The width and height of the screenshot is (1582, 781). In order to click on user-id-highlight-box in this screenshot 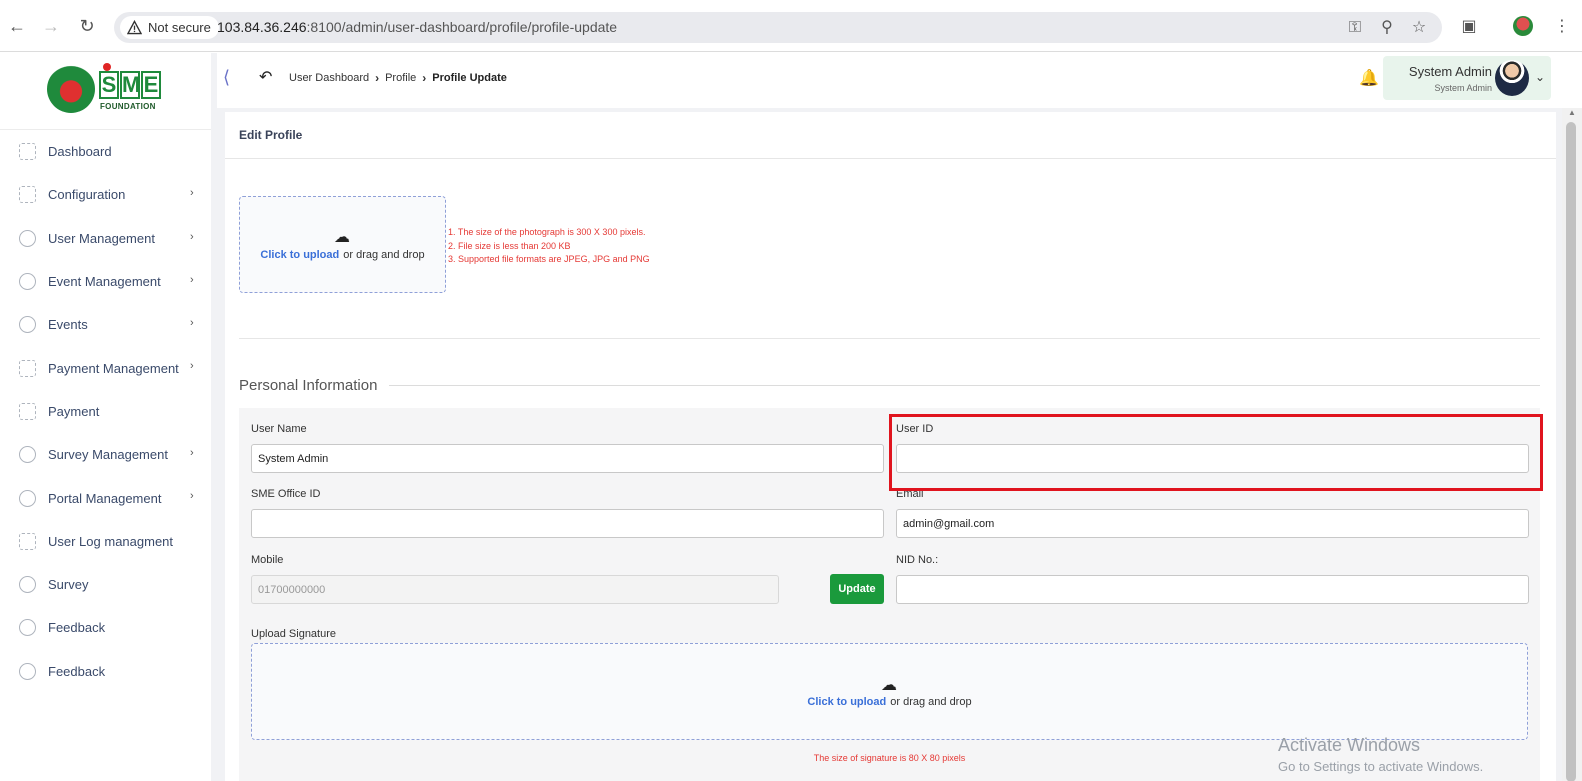, I will do `click(1216, 452)`.